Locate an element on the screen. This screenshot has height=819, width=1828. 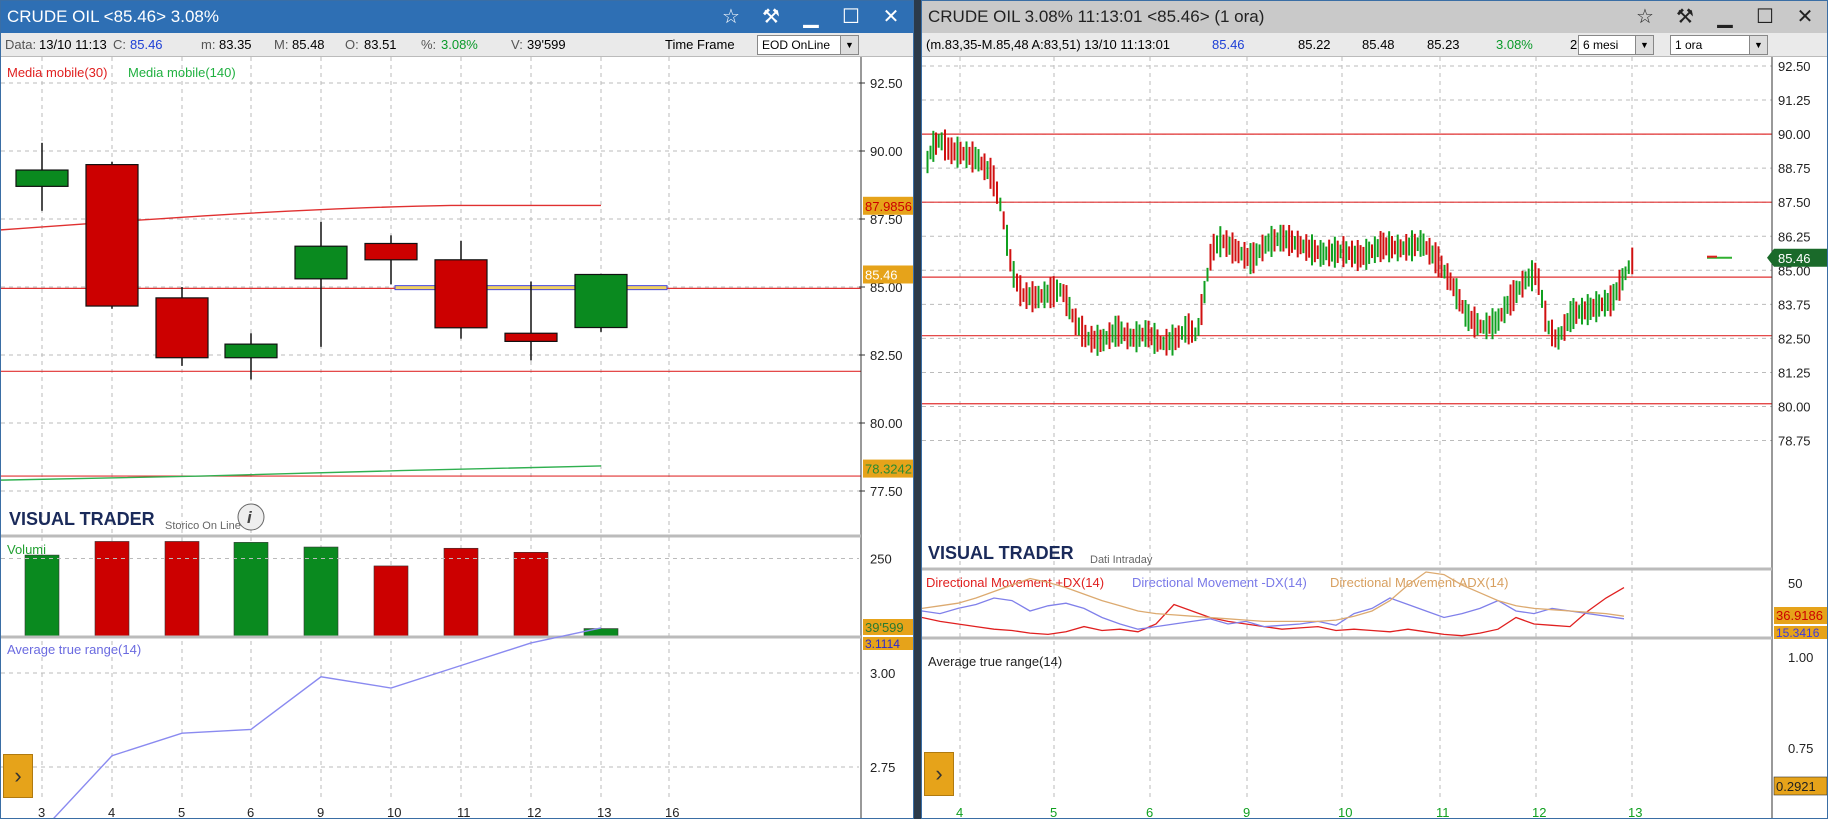
x-axis-label: 4 is located at coordinates (959, 812).